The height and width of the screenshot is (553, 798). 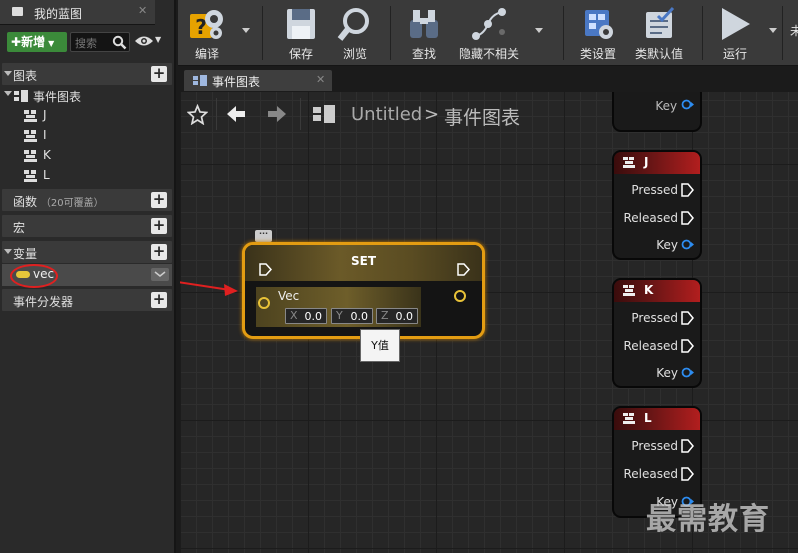 I want to click on vec-output-pin, so click(x=460, y=296).